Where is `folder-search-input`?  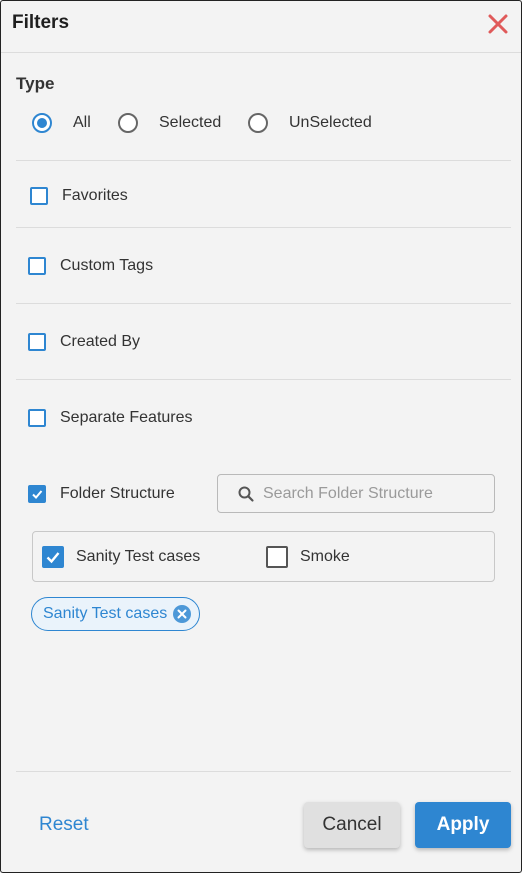
folder-search-input is located at coordinates (373, 493).